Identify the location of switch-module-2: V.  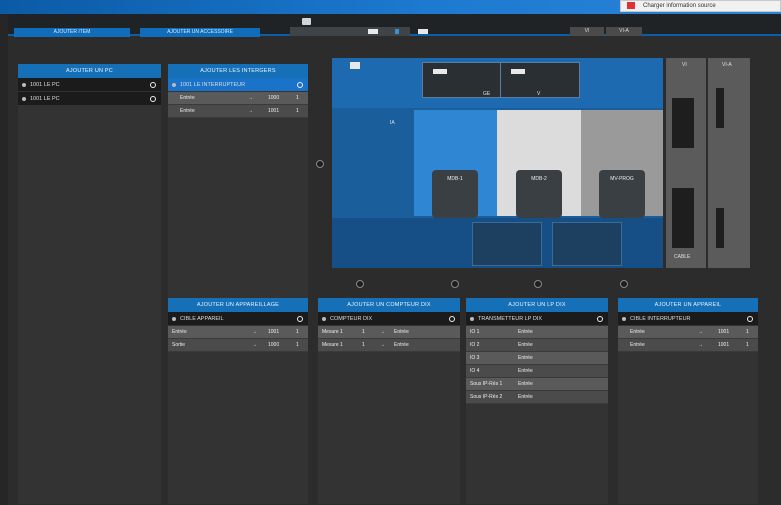
(540, 80).